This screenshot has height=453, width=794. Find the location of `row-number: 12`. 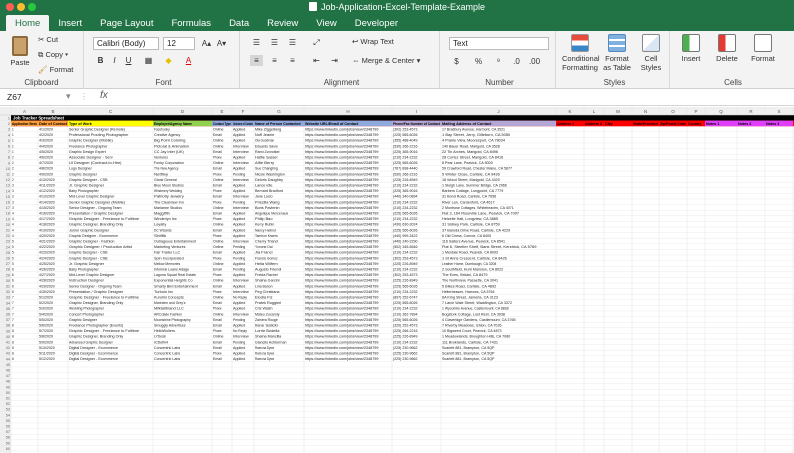

row-number: 12 is located at coordinates (8, 180).